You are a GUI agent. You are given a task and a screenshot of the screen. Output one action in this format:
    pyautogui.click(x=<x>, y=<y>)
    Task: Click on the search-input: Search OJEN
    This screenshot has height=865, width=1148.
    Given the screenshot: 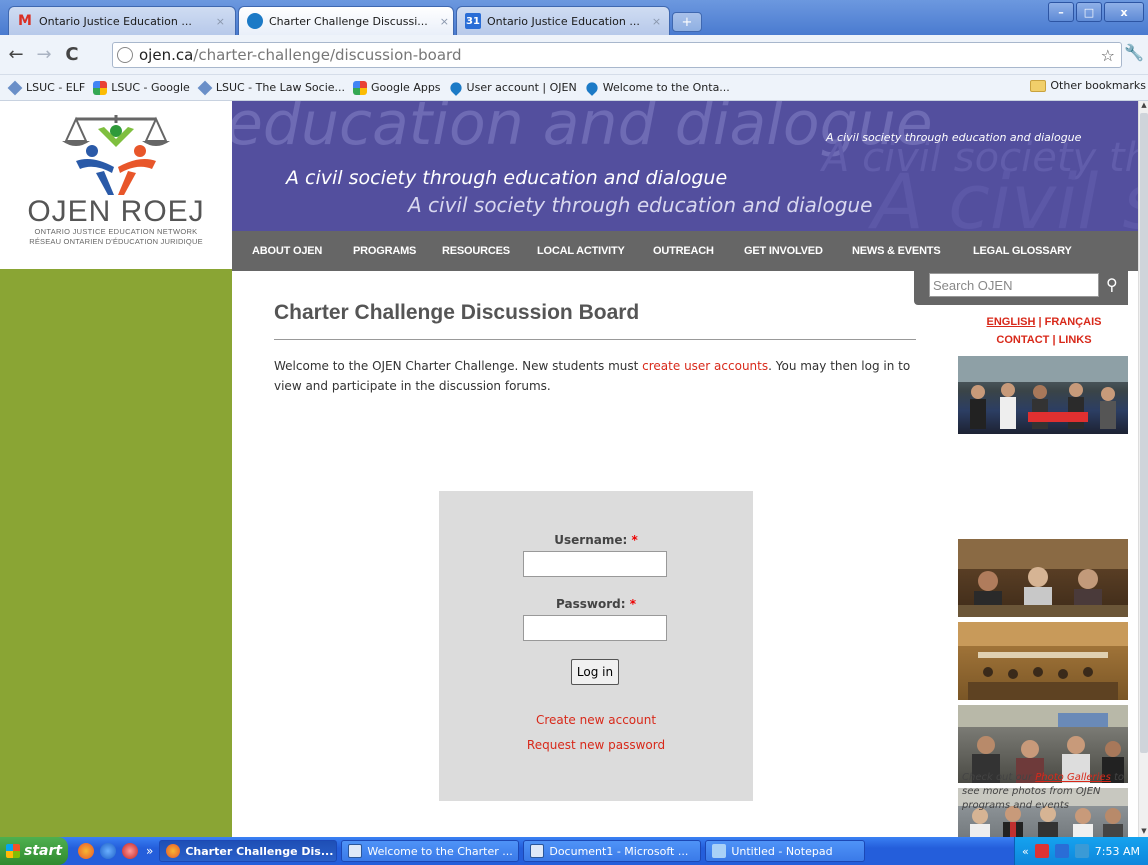 What is the action you would take?
    pyautogui.click(x=1014, y=285)
    